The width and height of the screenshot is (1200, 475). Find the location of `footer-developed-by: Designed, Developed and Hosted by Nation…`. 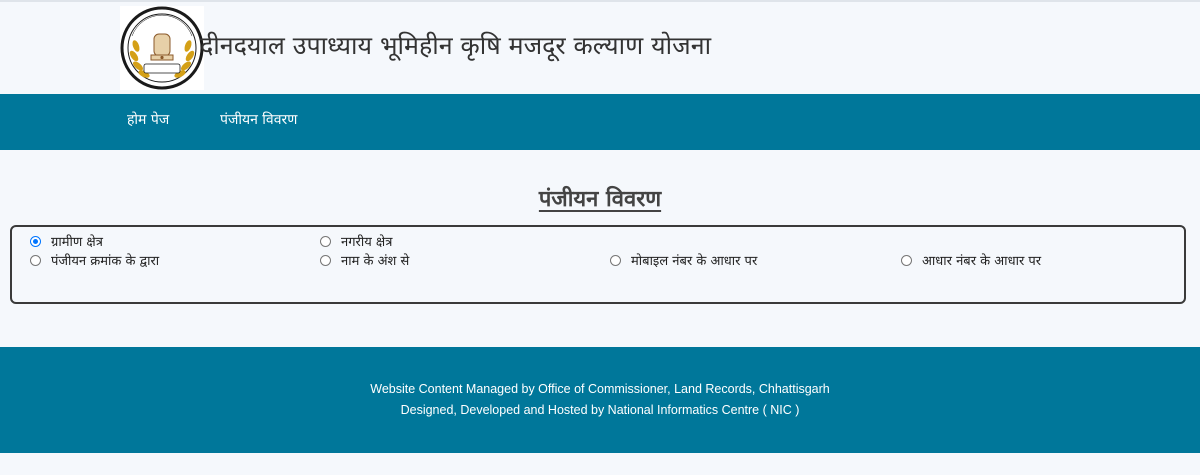

footer-developed-by: Designed, Developed and Hosted by Nation… is located at coordinates (600, 410).